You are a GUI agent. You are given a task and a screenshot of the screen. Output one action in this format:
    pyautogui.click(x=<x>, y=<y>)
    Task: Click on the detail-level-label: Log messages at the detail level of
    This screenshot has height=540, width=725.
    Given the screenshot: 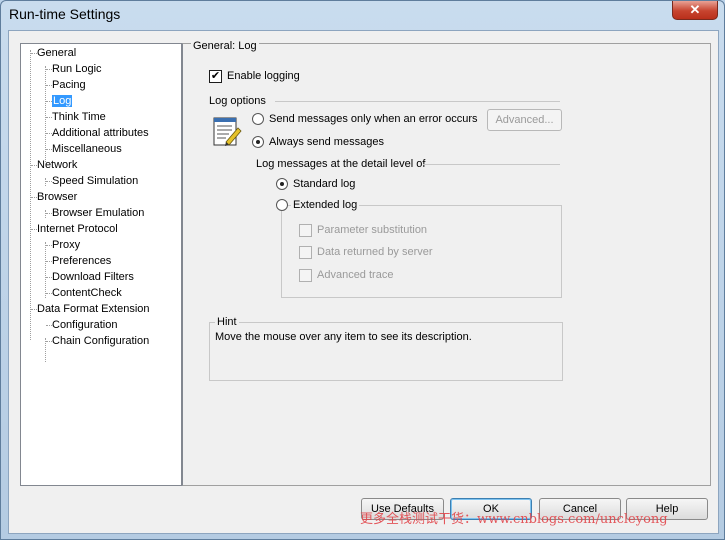 What is the action you would take?
    pyautogui.click(x=341, y=164)
    